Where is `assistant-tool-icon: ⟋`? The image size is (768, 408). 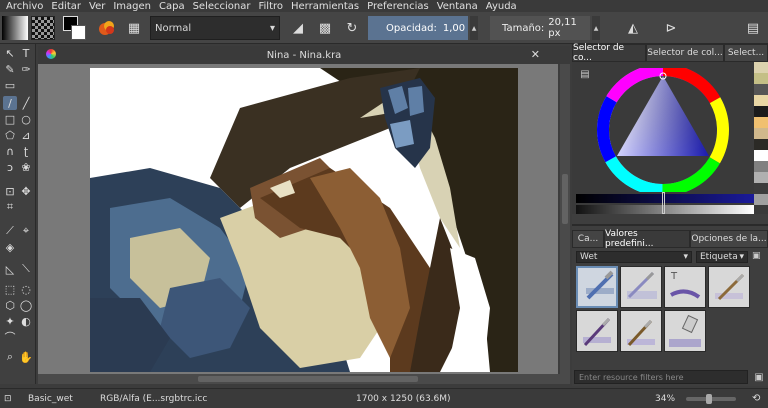 assistant-tool-icon: ⟋ is located at coordinates (10, 231).